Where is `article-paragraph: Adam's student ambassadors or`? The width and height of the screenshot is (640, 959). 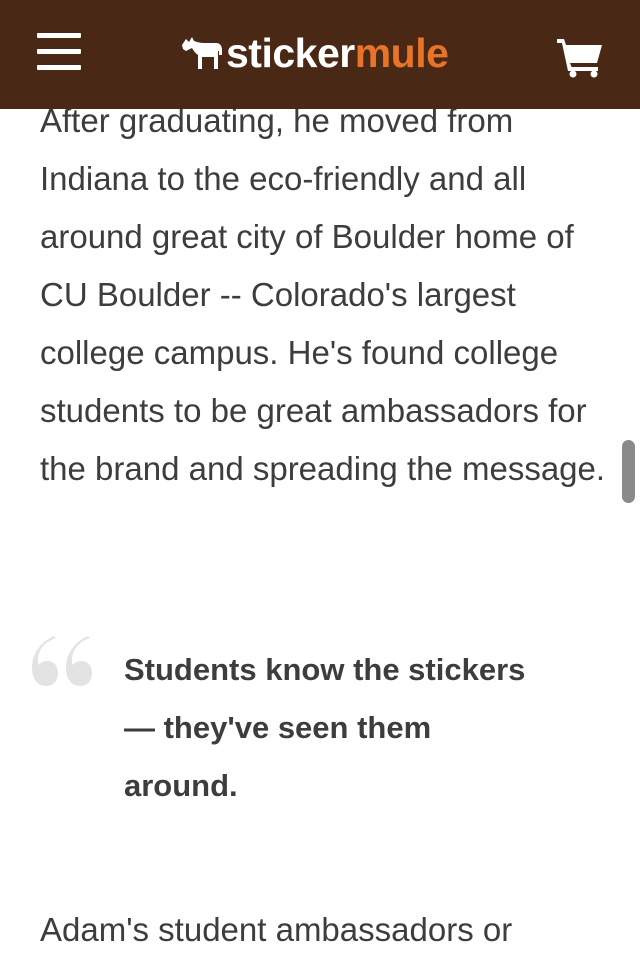 article-paragraph: Adam's student ambassadors or is located at coordinates (276, 929).